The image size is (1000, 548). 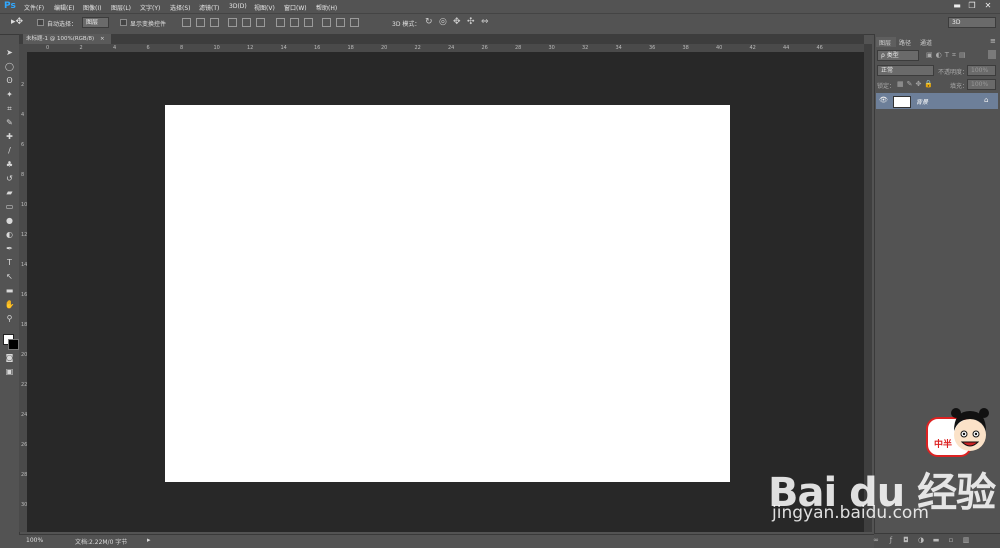 What do you see at coordinates (485, 22) in the screenshot?
I see `3d-scale-icon: ⇔` at bounding box center [485, 22].